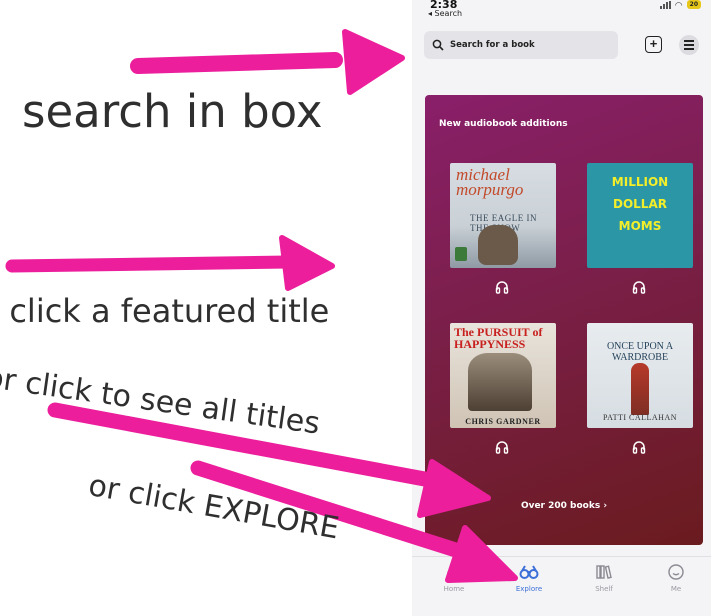 The image size is (711, 616). I want to click on arrowhead-to-see-all, so click(454, 488).